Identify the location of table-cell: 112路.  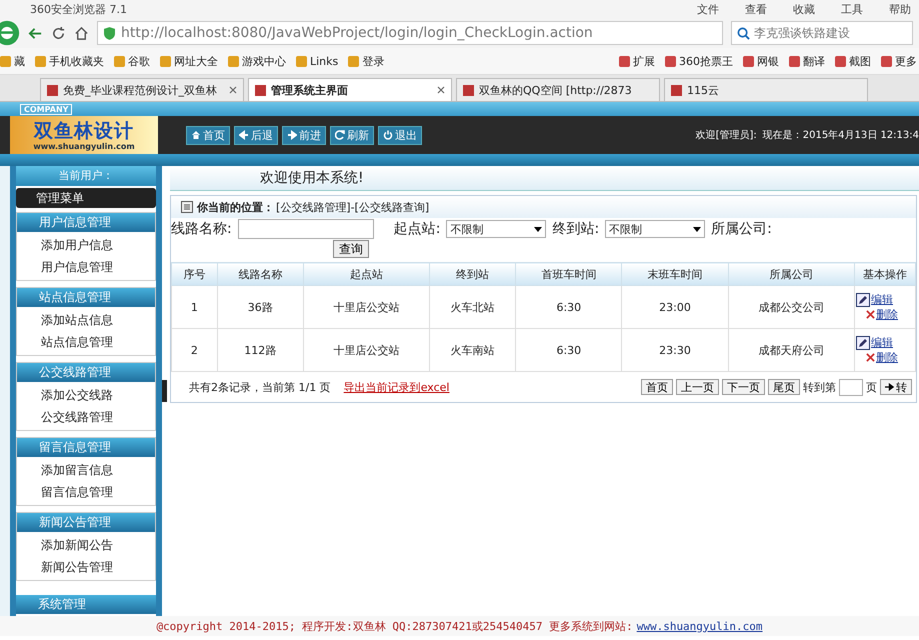
(260, 350).